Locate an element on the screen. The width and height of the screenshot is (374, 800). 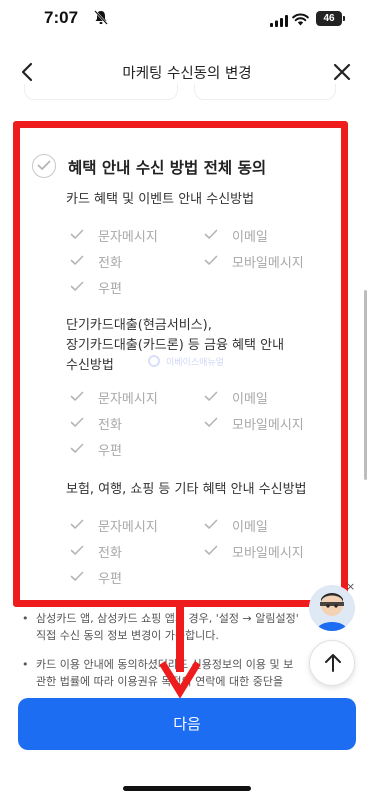
cellular-signal-icon is located at coordinates (279, 21).